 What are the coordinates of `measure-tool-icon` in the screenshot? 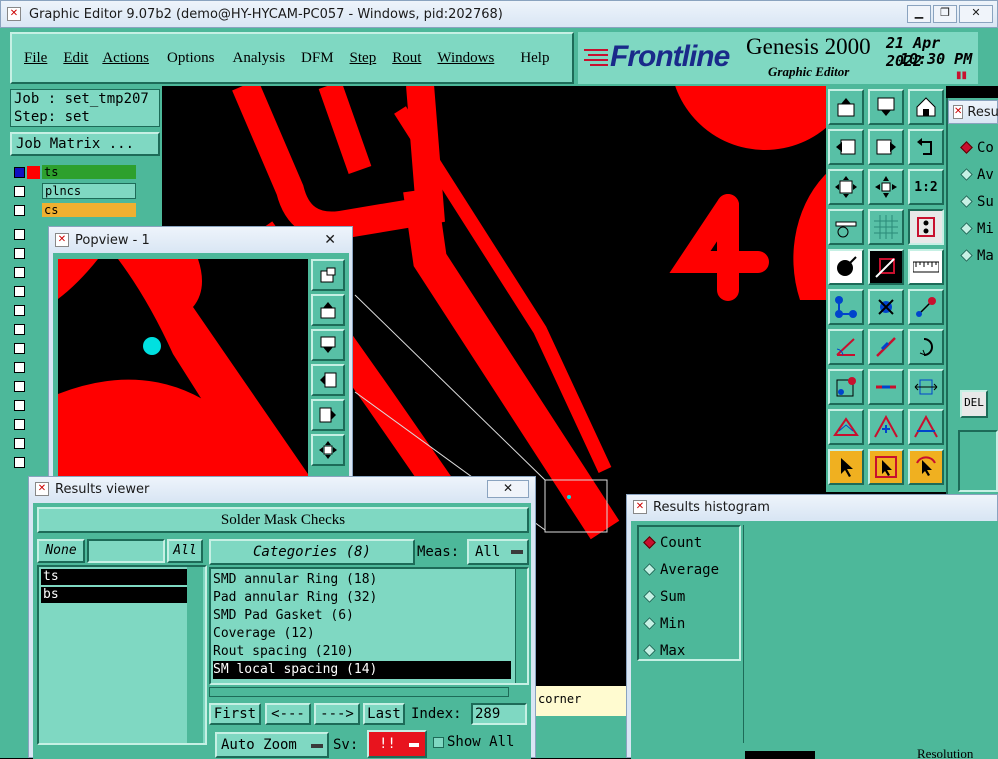 It's located at (846, 227).